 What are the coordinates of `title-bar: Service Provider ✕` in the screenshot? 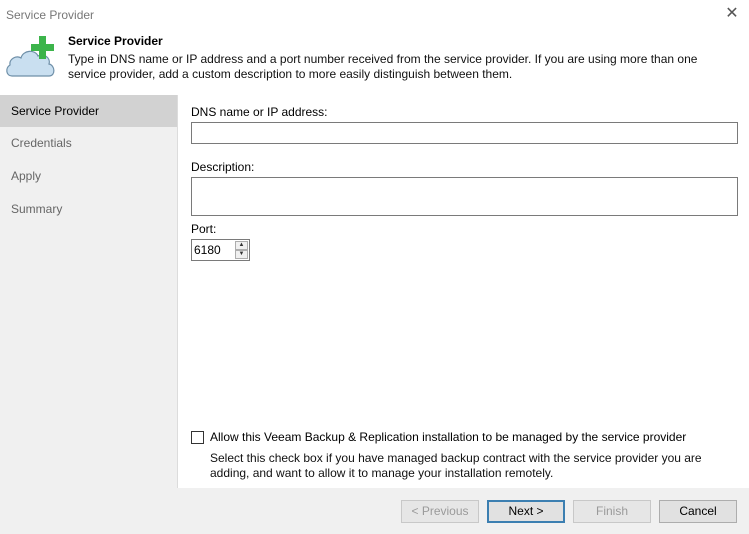 It's located at (374, 15).